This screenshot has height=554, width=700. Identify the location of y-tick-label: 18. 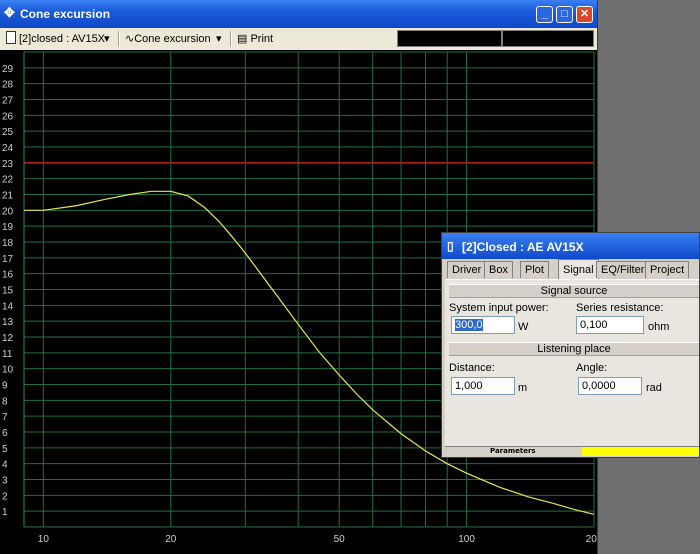
(8, 243).